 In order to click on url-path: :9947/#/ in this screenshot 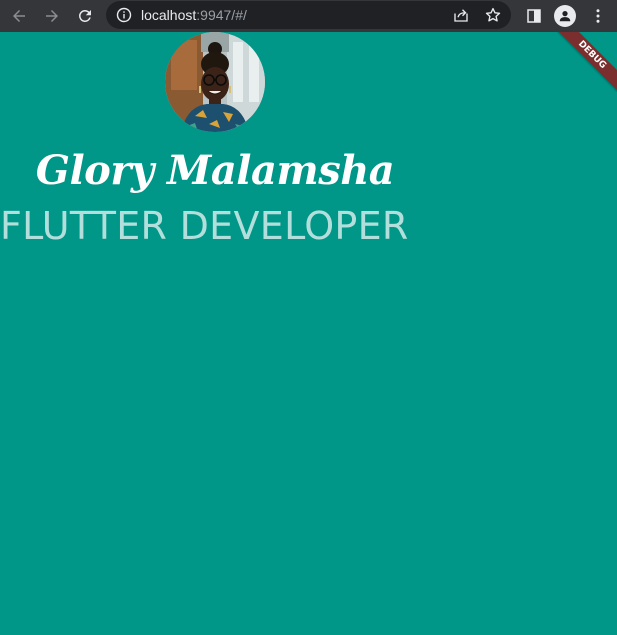, I will do `click(221, 15)`.